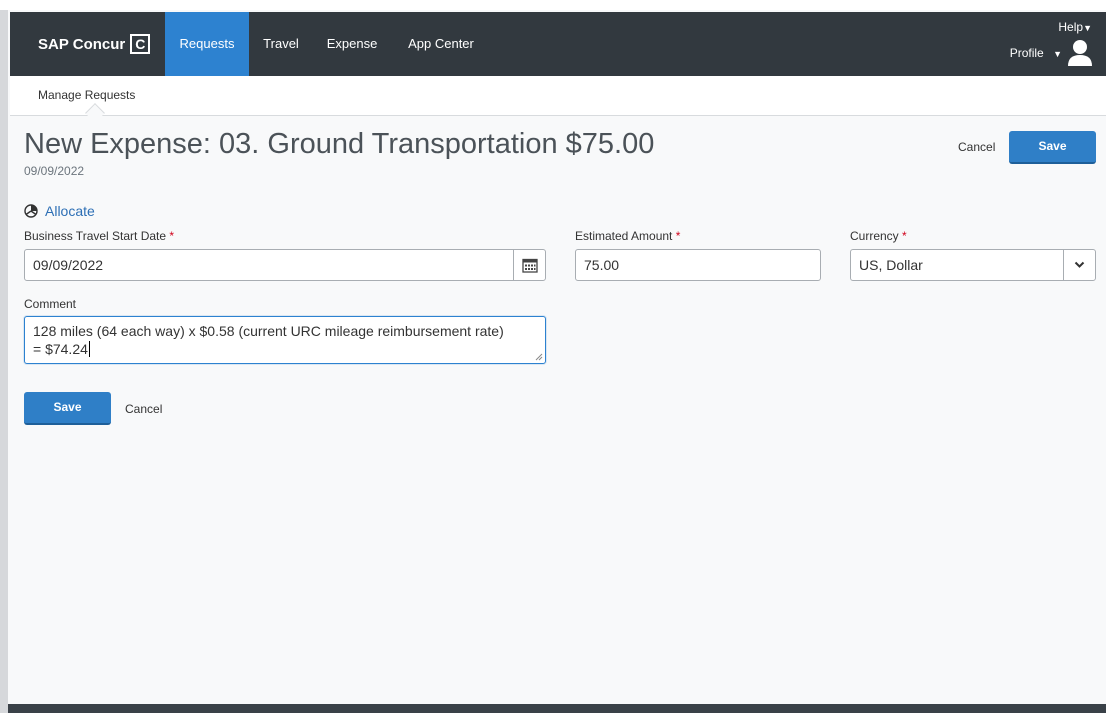 This screenshot has height=713, width=1106. What do you see at coordinates (60, 349) in the screenshot?
I see `comment-line-2-text: = $74.24` at bounding box center [60, 349].